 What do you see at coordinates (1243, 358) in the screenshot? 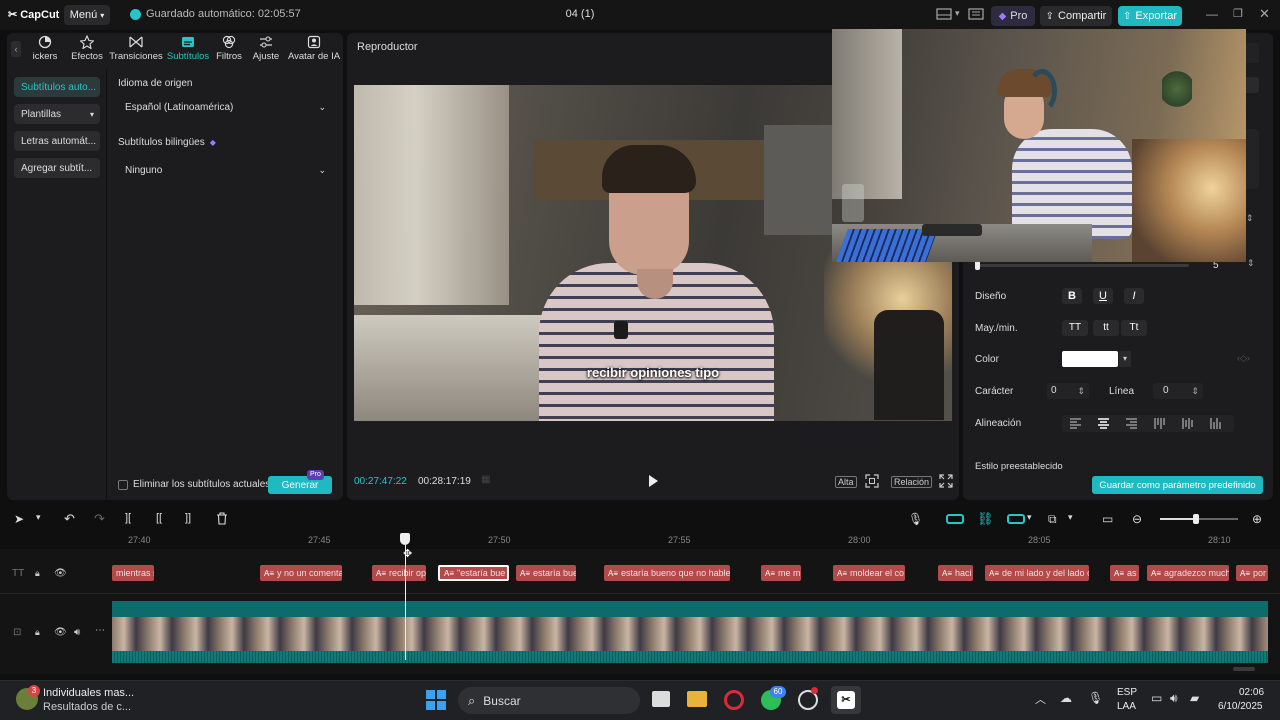
I see `keyframe-icon: ‹◇›` at bounding box center [1243, 358].